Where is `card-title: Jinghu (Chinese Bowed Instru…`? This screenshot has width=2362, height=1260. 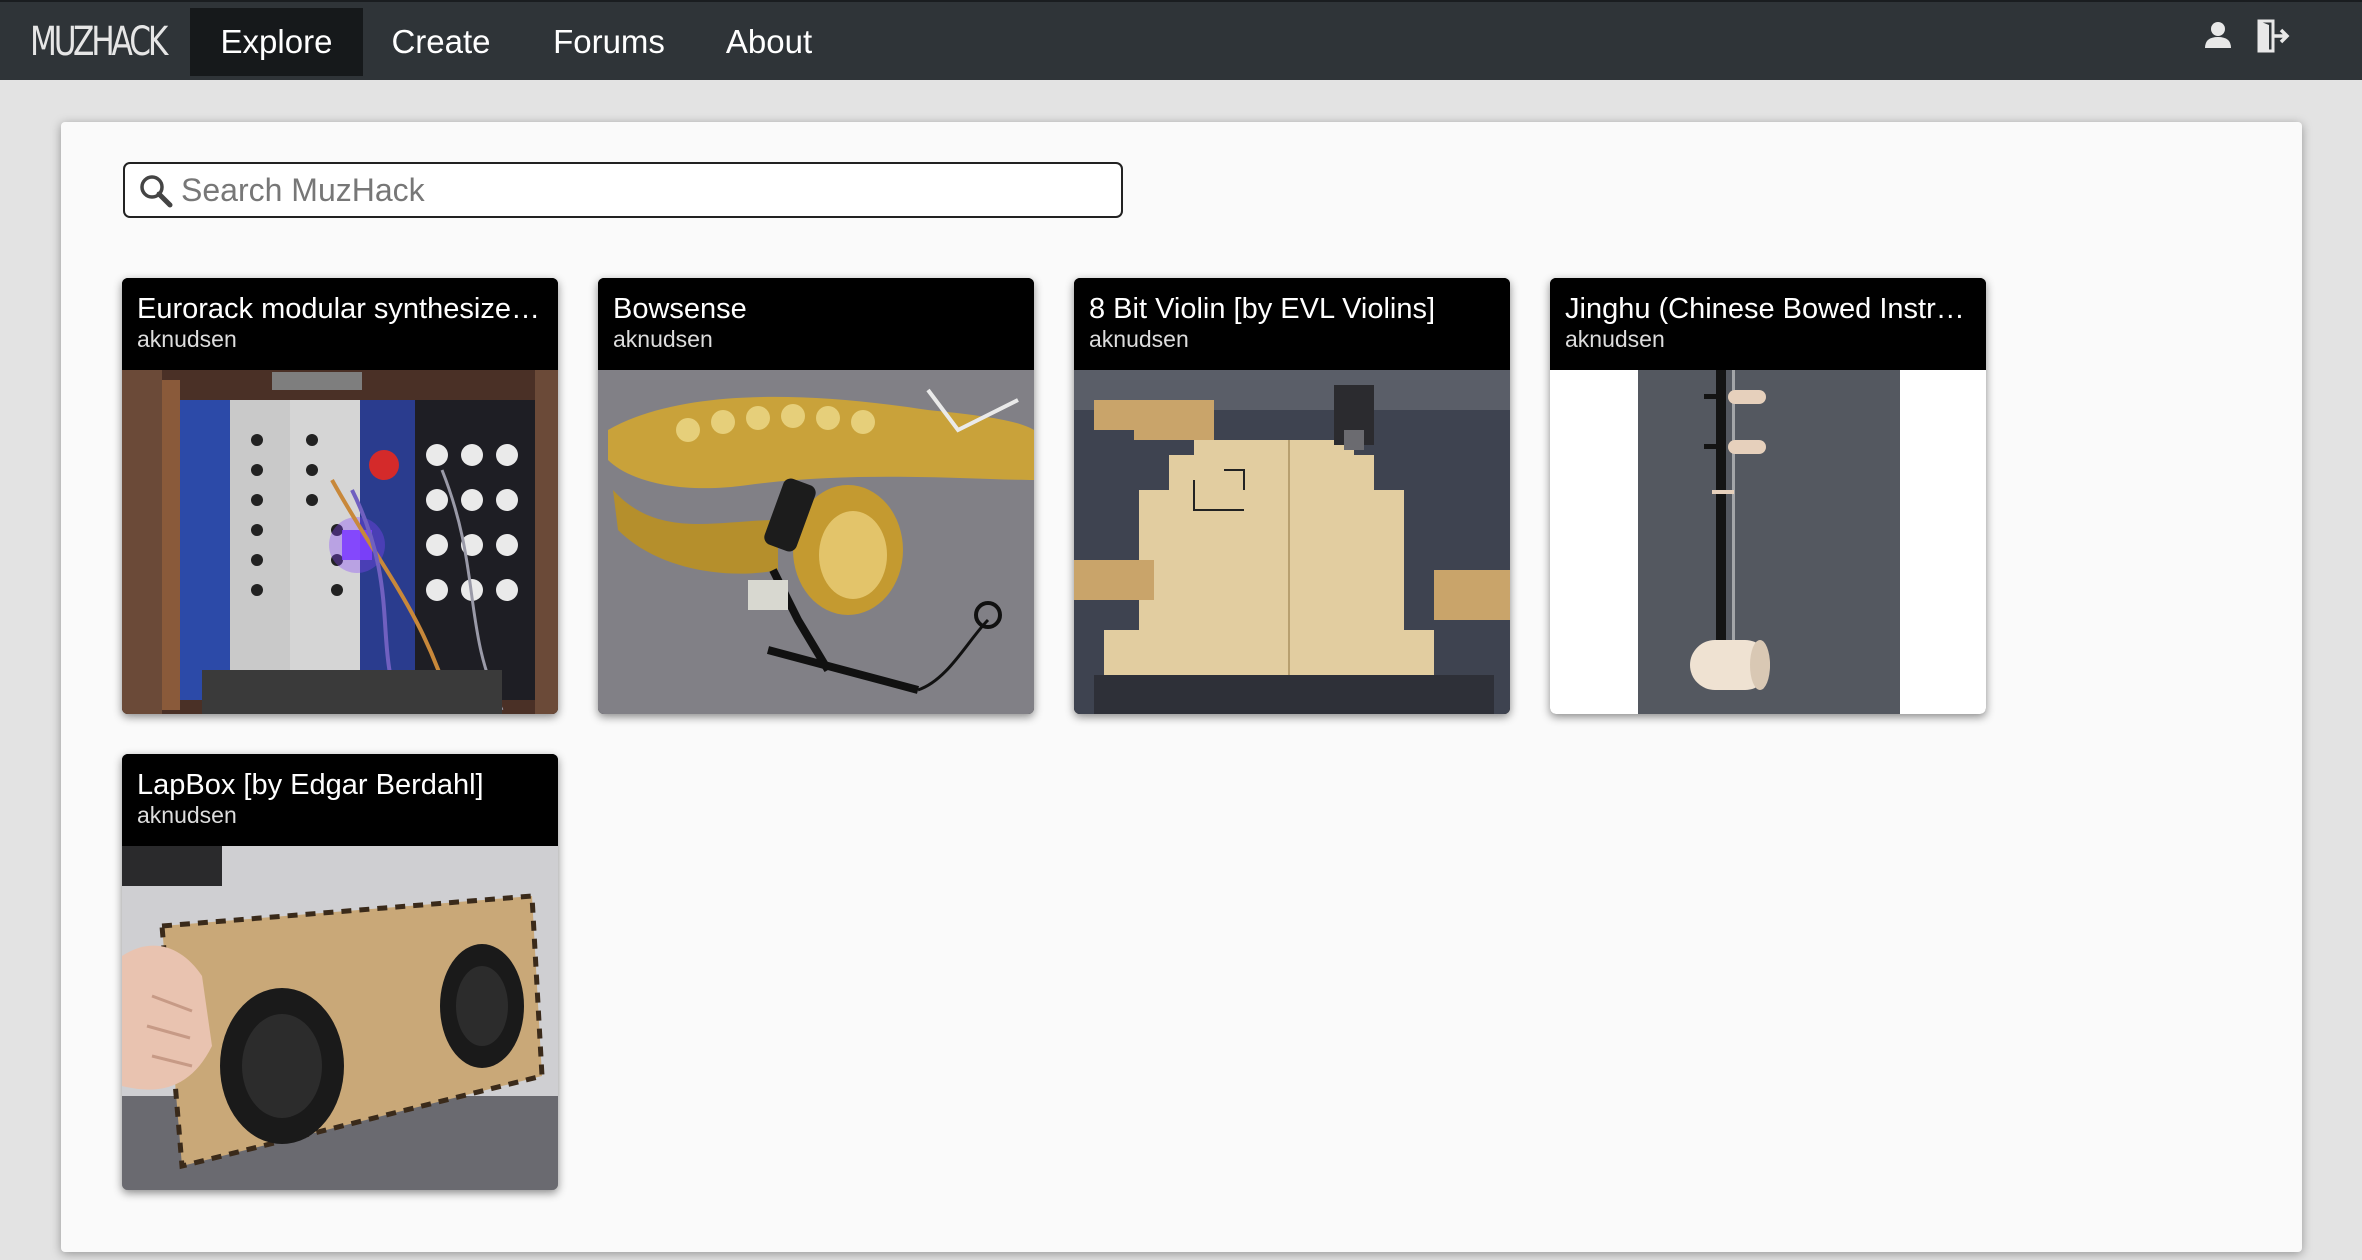
card-title: Jinghu (Chinese Bowed Instru… is located at coordinates (1768, 309).